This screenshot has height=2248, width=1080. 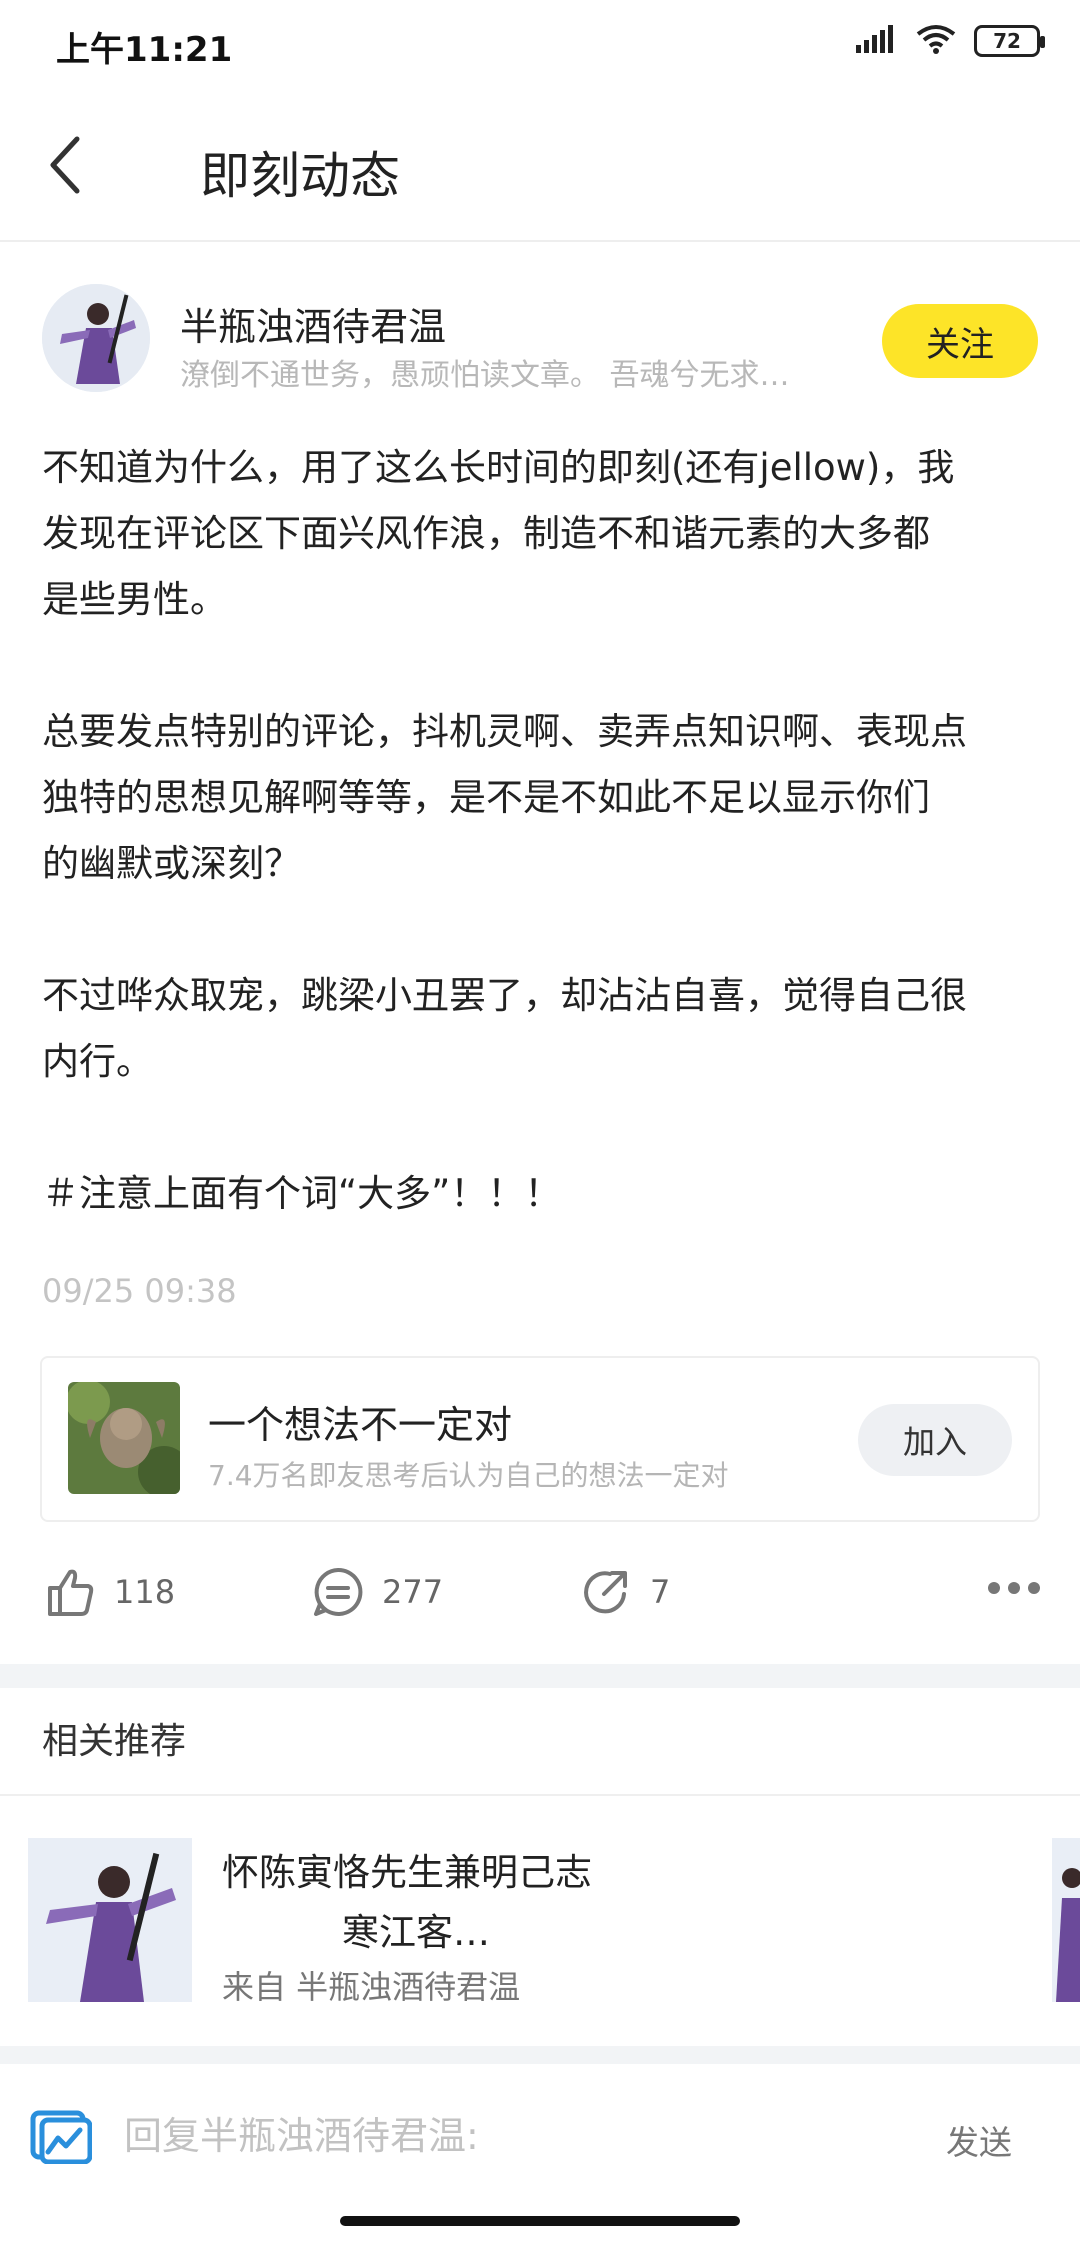 What do you see at coordinates (144, 50) in the screenshot?
I see `status-time: 上午11:21` at bounding box center [144, 50].